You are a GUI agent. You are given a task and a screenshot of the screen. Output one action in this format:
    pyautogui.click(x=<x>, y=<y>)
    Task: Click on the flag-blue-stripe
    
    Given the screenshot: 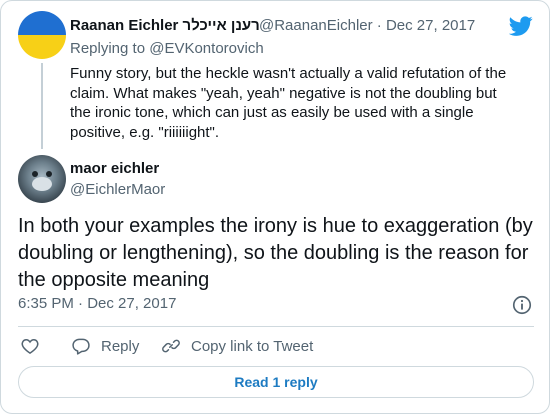 What is the action you would take?
    pyautogui.click(x=42, y=23)
    